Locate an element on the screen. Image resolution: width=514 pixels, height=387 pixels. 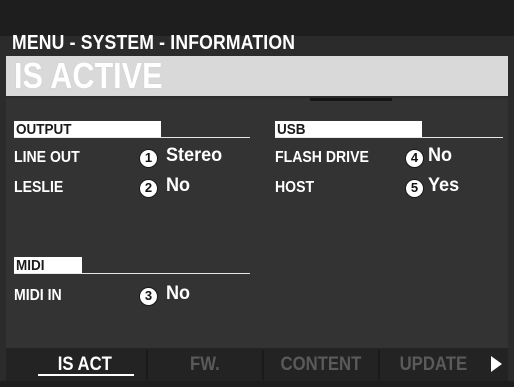
leslie-label: LESLIE is located at coordinates (39, 187).